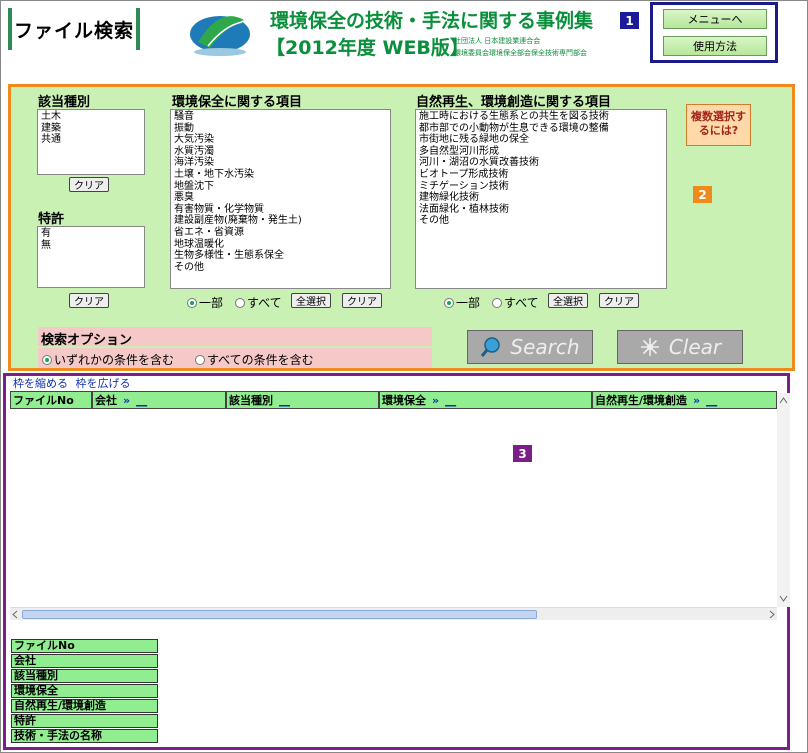 Image resolution: width=808 pixels, height=753 pixels. I want to click on list-item: 建設副産物(廃棄物・発生土), so click(280, 221).